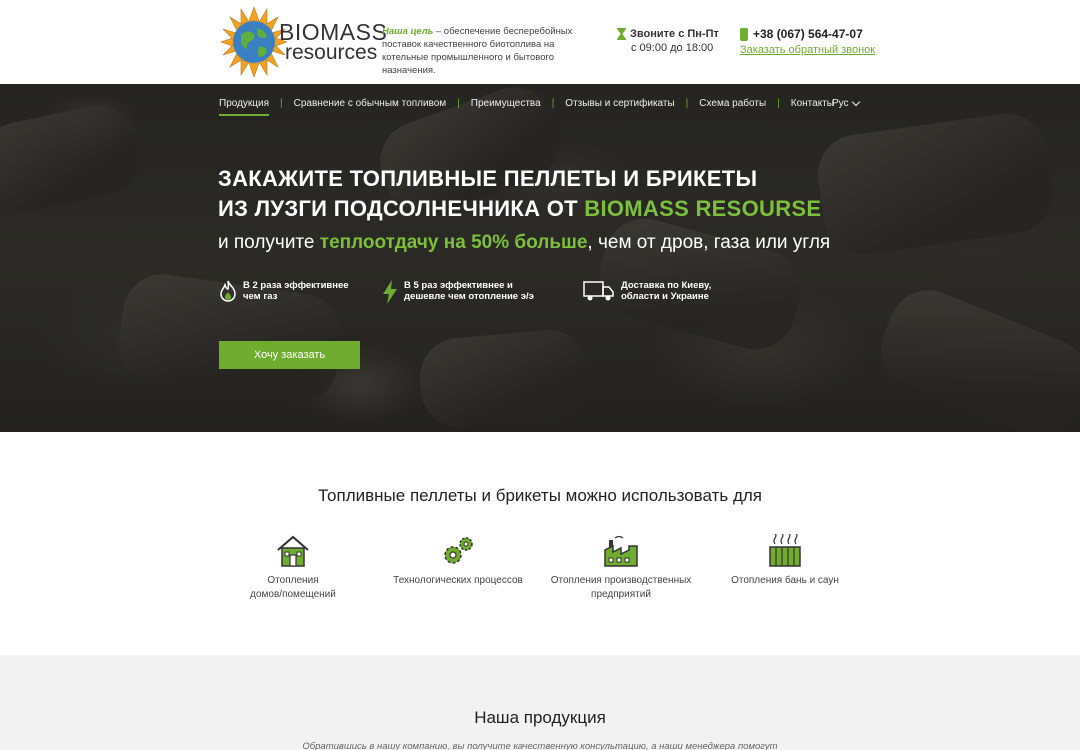  What do you see at coordinates (840, 103) in the screenshot?
I see `language-label: Рус` at bounding box center [840, 103].